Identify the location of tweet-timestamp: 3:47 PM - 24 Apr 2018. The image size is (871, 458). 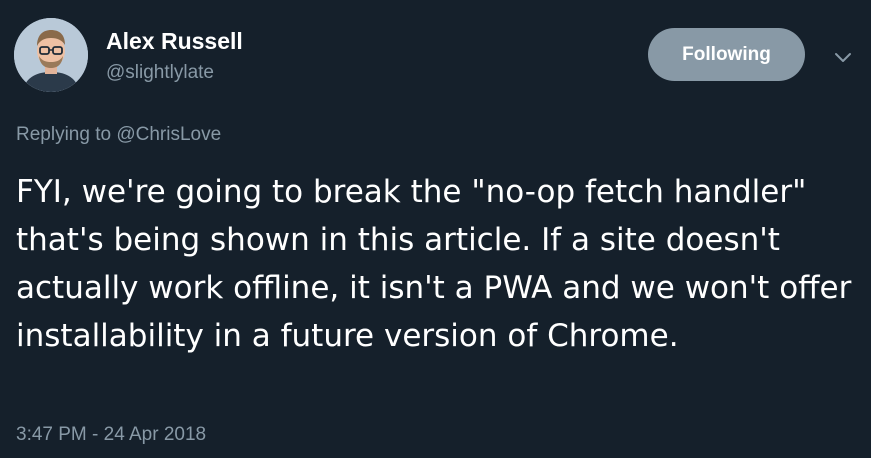
(111, 435).